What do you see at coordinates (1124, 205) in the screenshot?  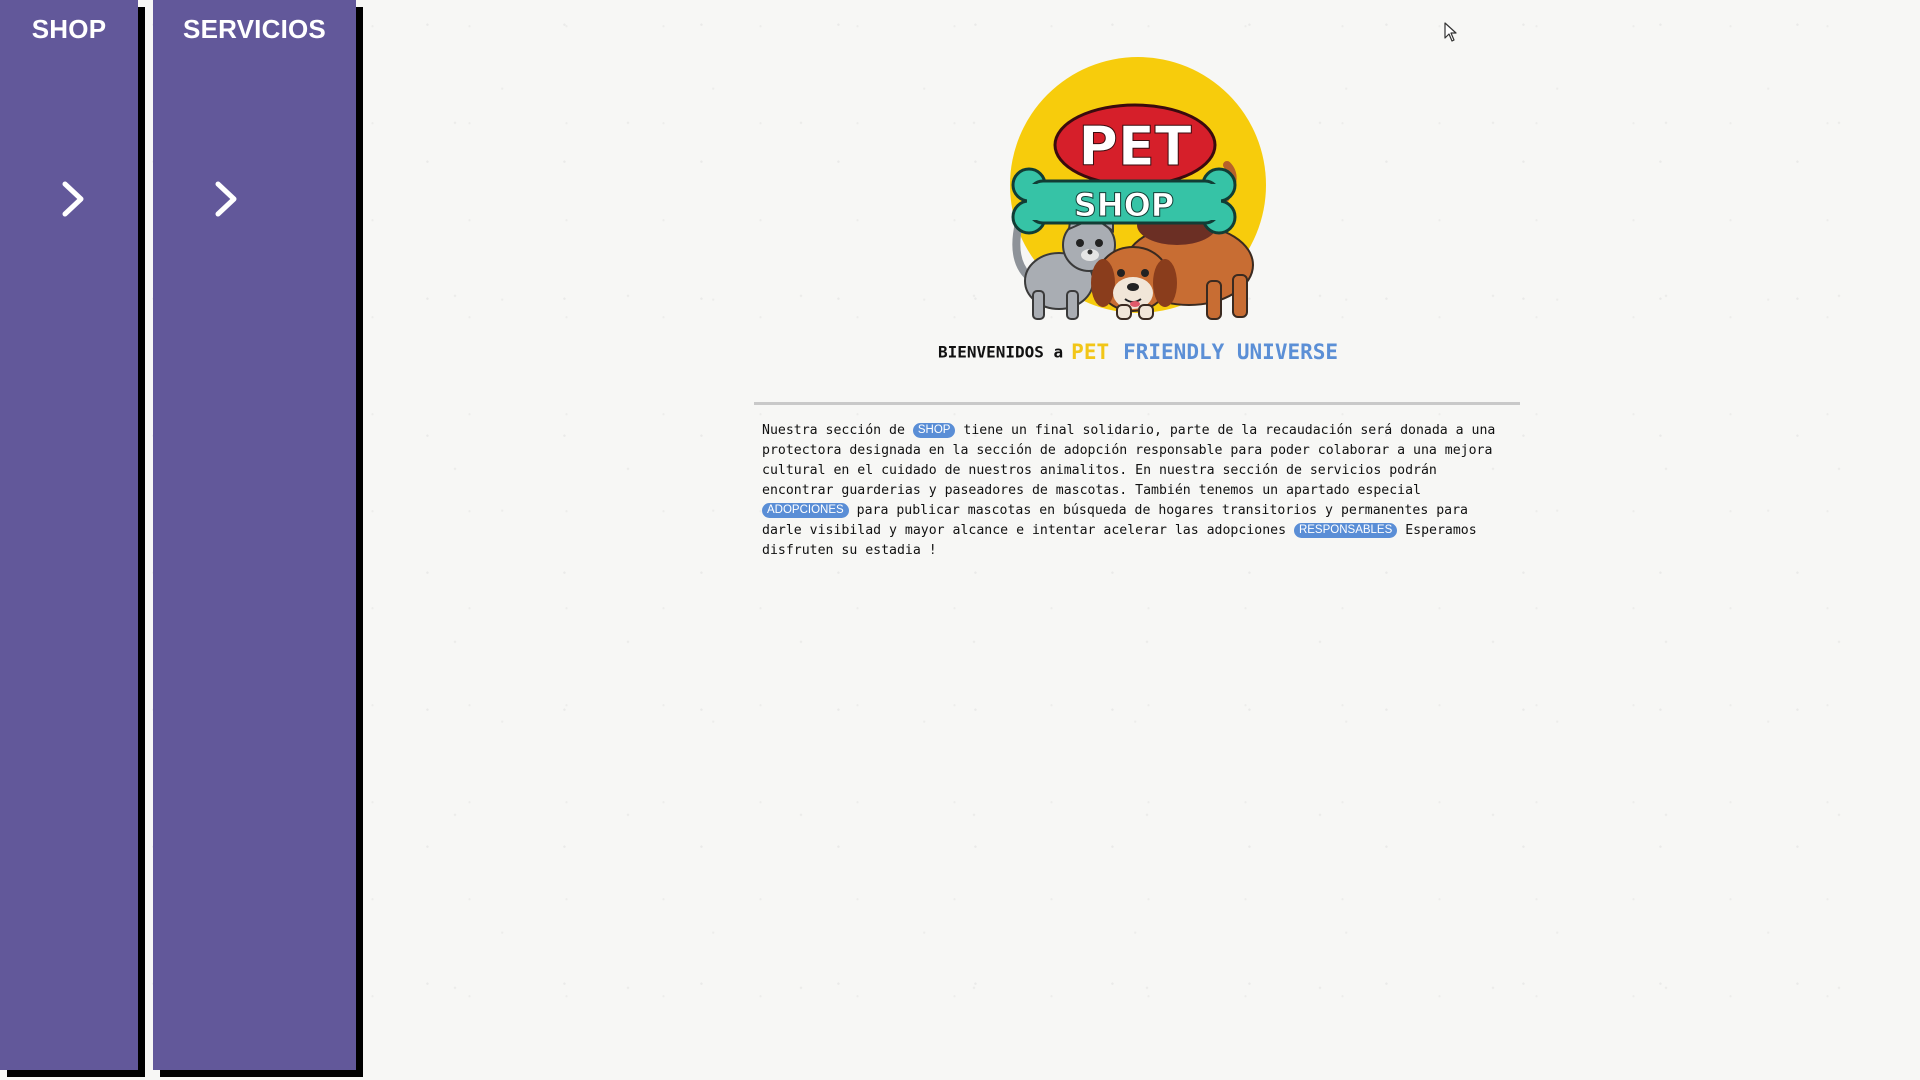 I see `logo-shop-text: SHOP` at bounding box center [1124, 205].